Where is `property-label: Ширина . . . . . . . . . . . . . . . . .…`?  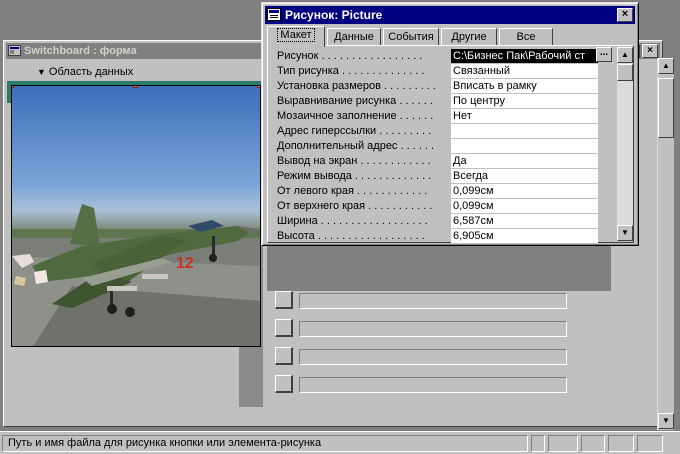
property-label: Ширина . . . . . . . . . . . . . . . . .… is located at coordinates (352, 221).